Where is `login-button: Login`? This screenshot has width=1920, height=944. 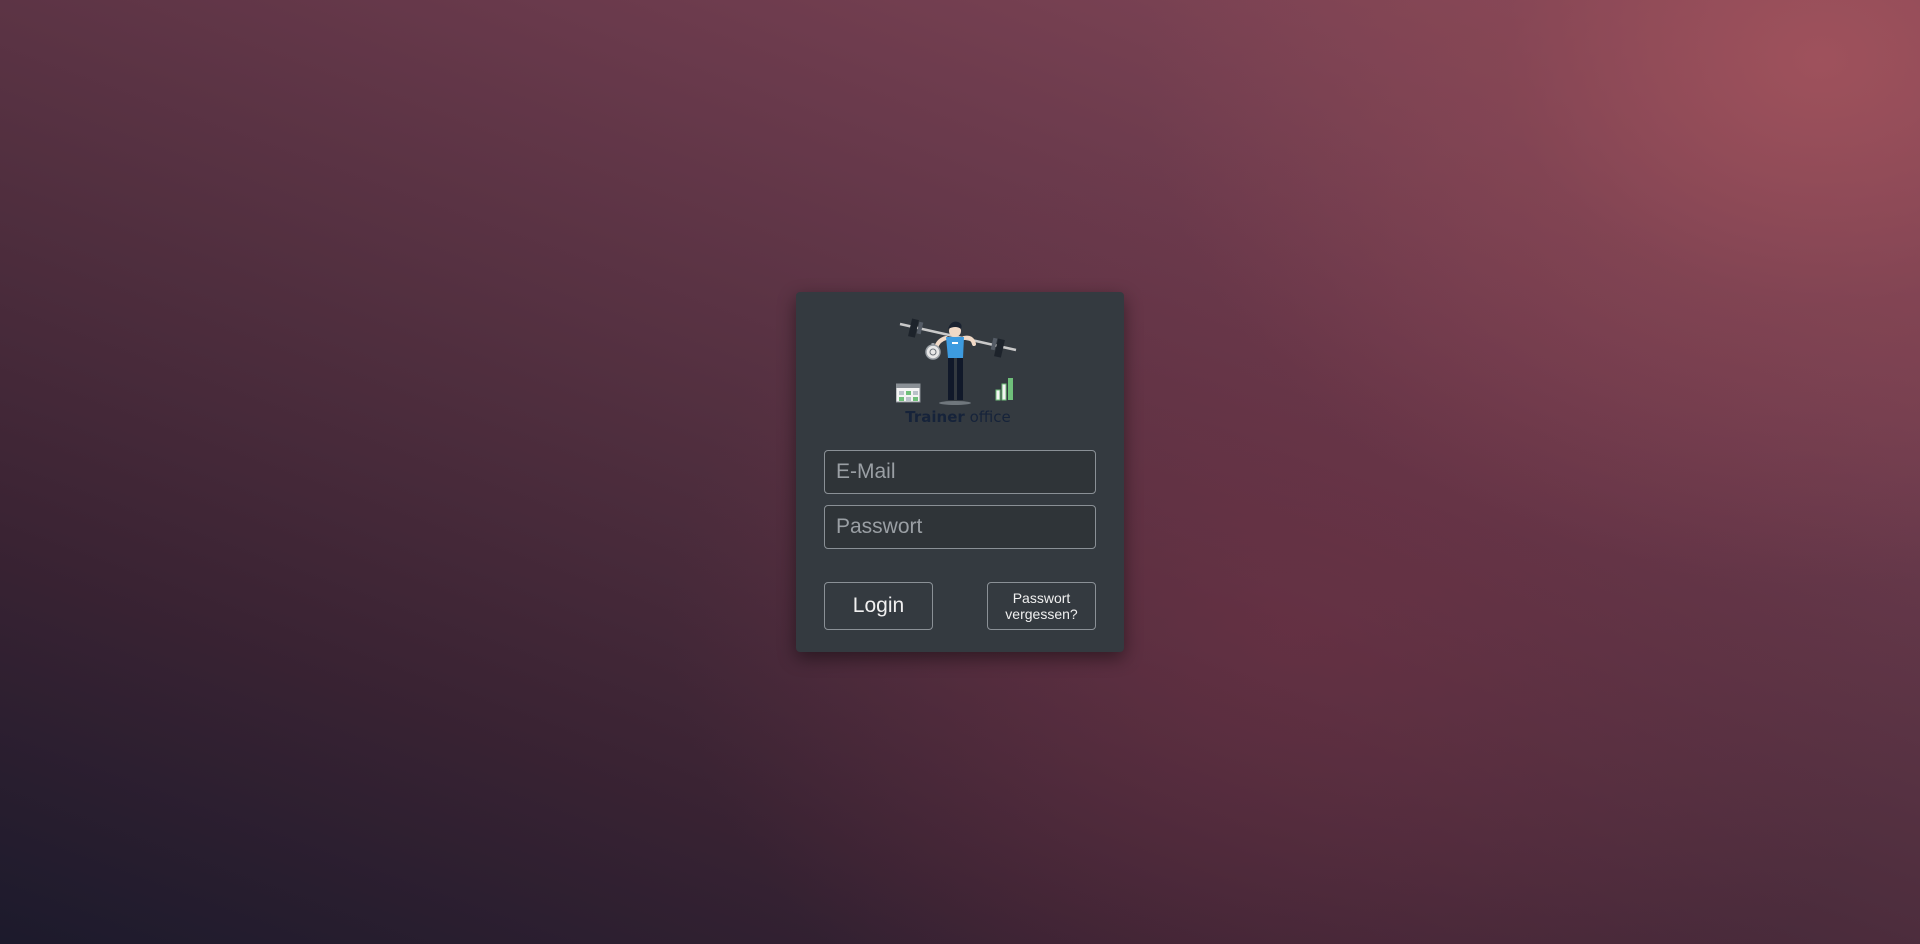 login-button: Login is located at coordinates (878, 606).